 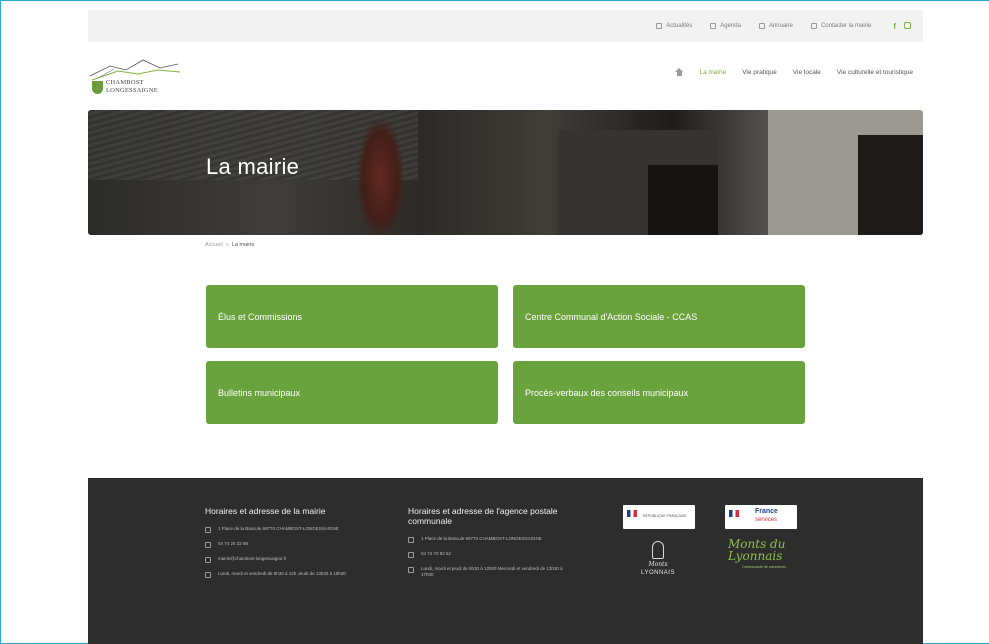 I want to click on partner-france-services: France services, so click(x=761, y=517).